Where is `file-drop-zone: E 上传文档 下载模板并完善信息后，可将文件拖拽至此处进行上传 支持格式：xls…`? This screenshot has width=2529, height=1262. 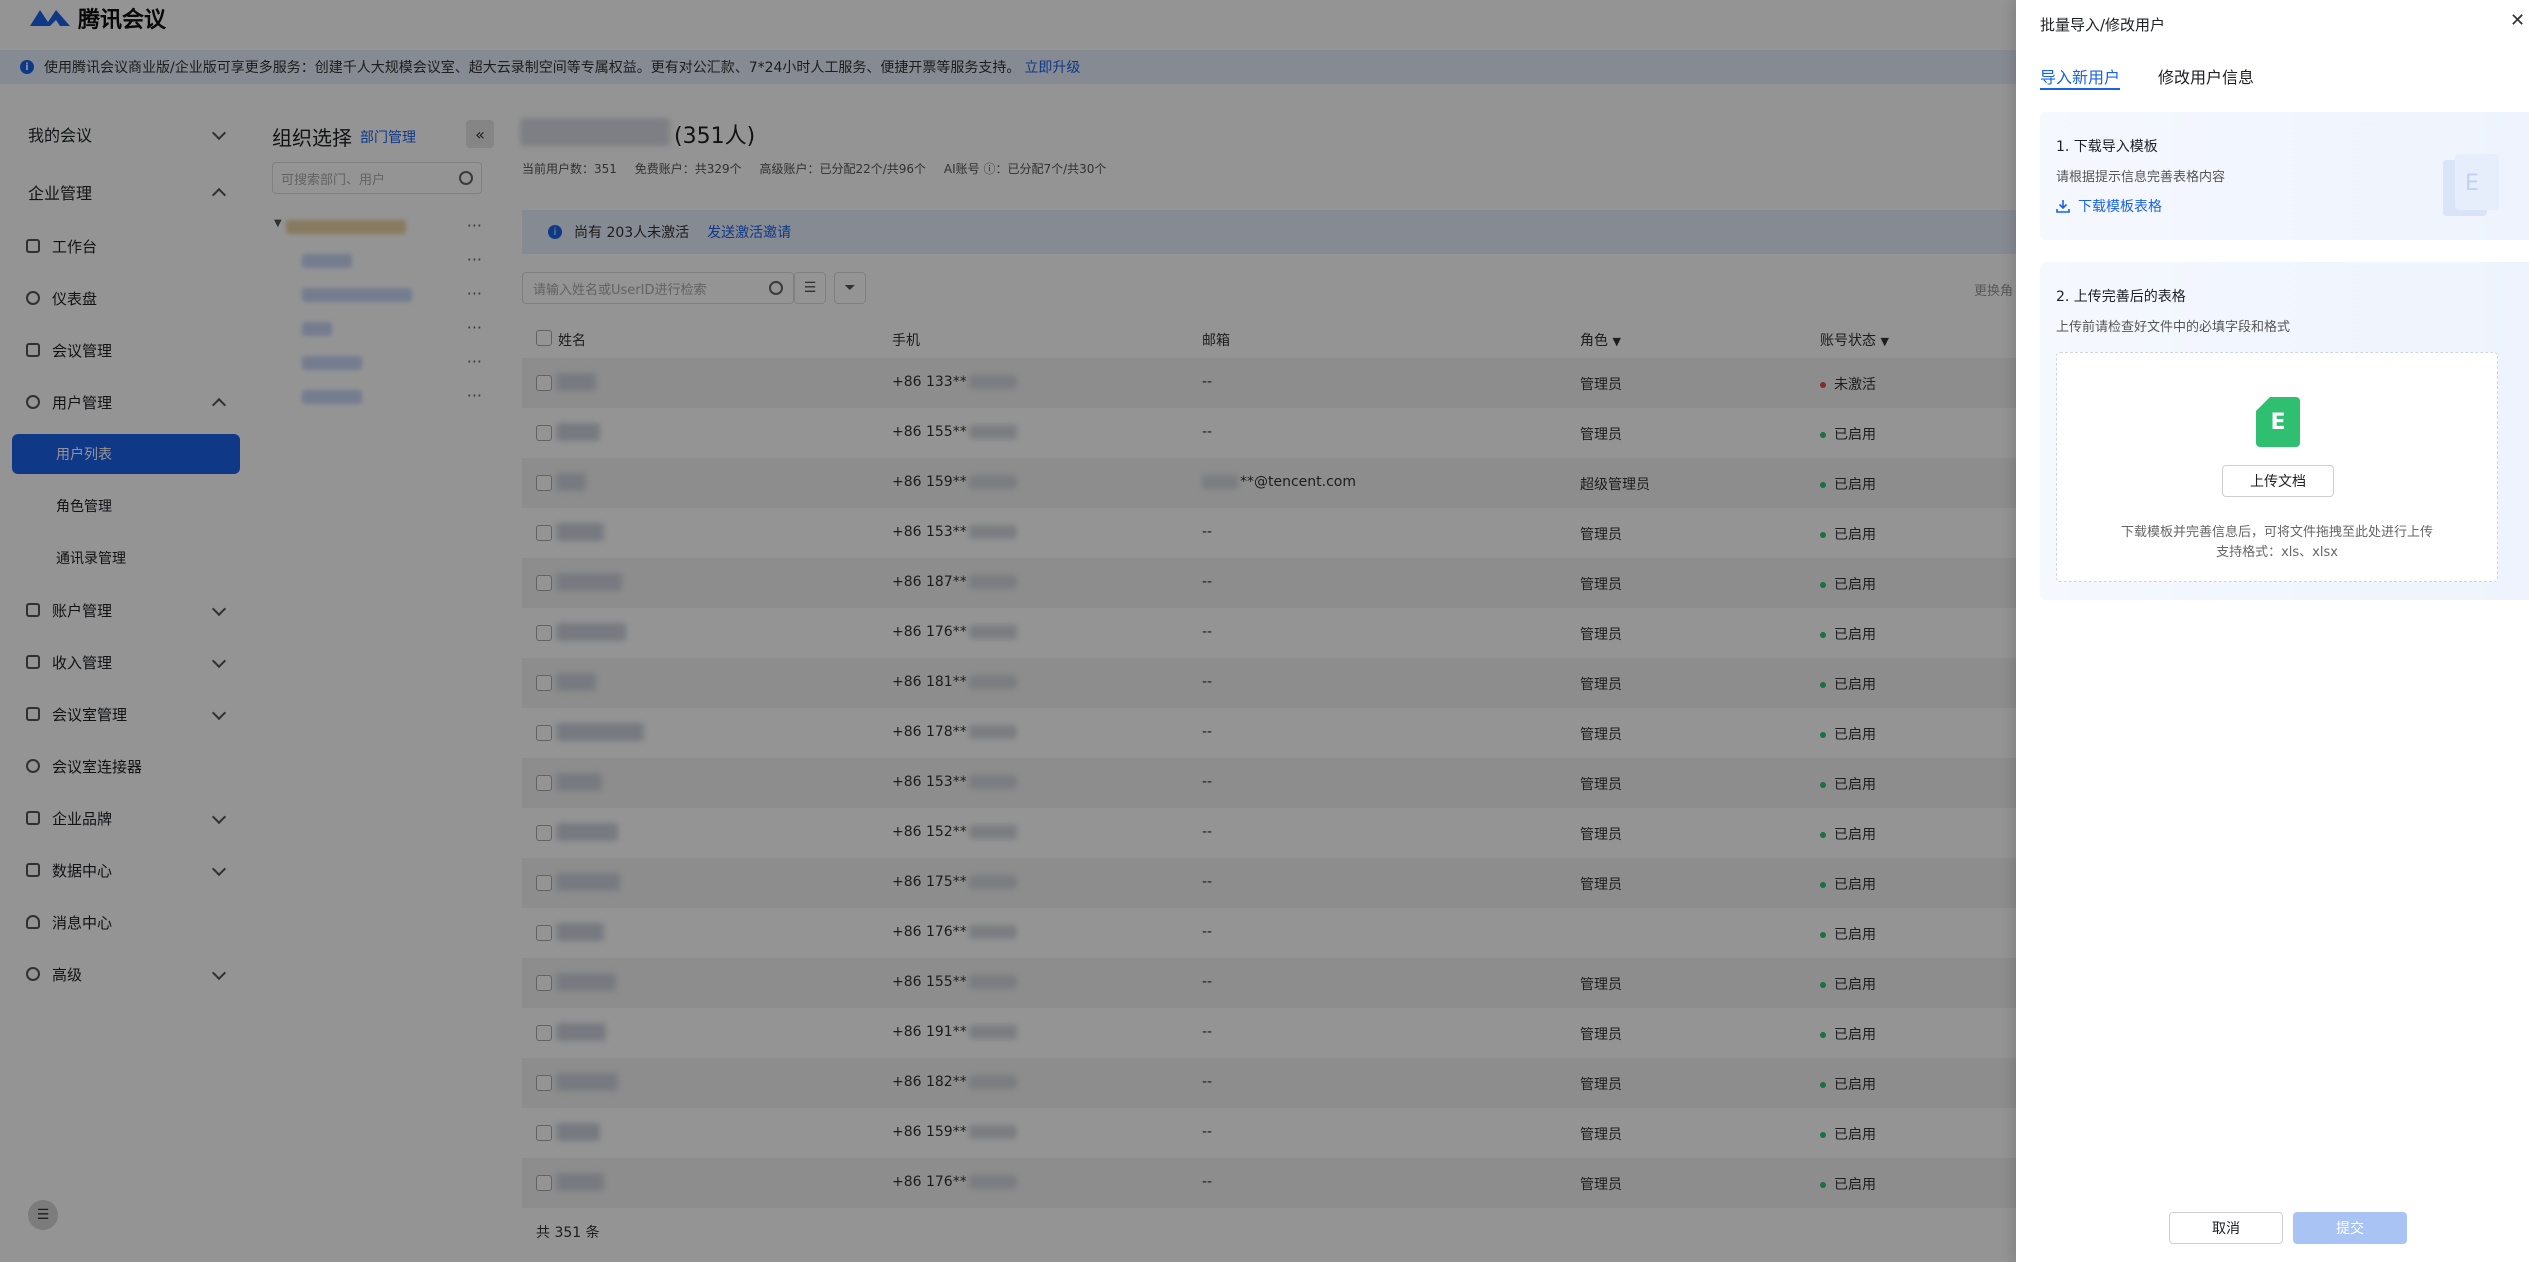
file-drop-zone: E 上传文档 下载模板并完善信息后，可将文件拖拽至此处进行上传 支持格式：xls… is located at coordinates (2277, 467).